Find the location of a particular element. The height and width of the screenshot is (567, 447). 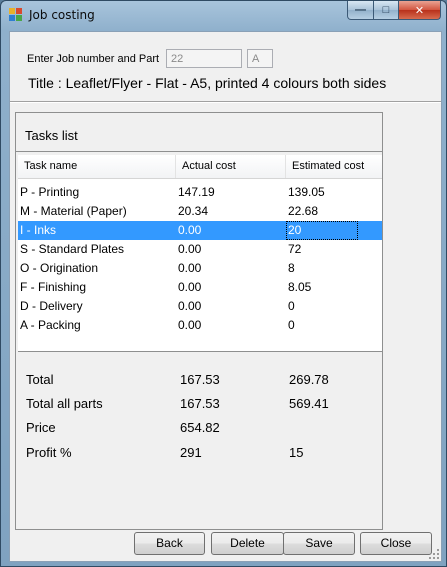

total-row: Total 167.53 269.78 is located at coordinates (200, 382).